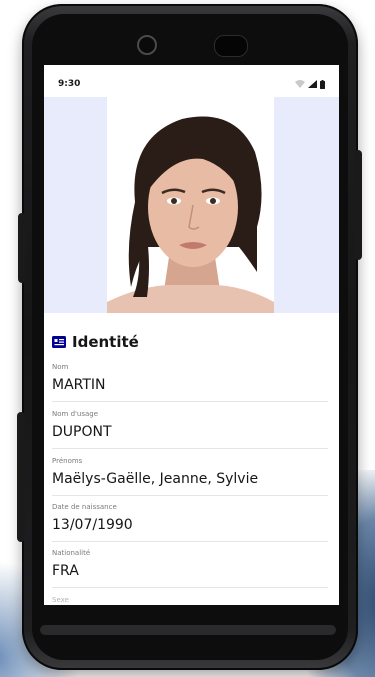  Describe the element at coordinates (67, 461) in the screenshot. I see `field-label: Prénoms` at that location.